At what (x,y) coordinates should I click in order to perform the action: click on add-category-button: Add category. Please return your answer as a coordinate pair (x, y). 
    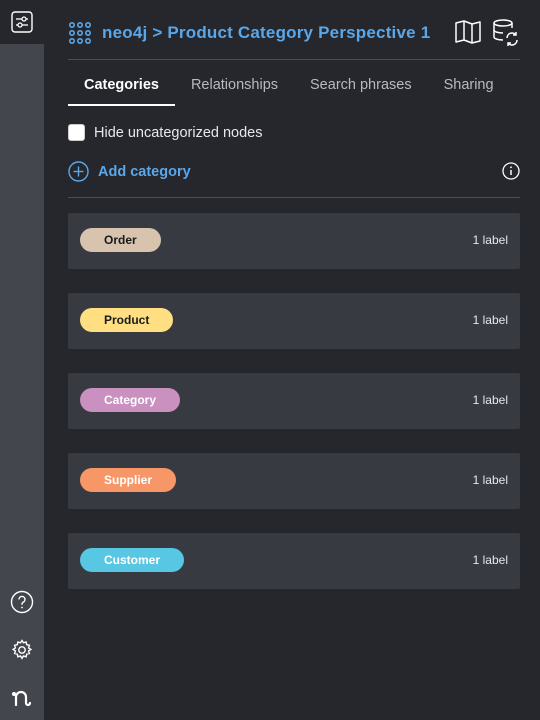
    Looking at the image, I should click on (129, 171).